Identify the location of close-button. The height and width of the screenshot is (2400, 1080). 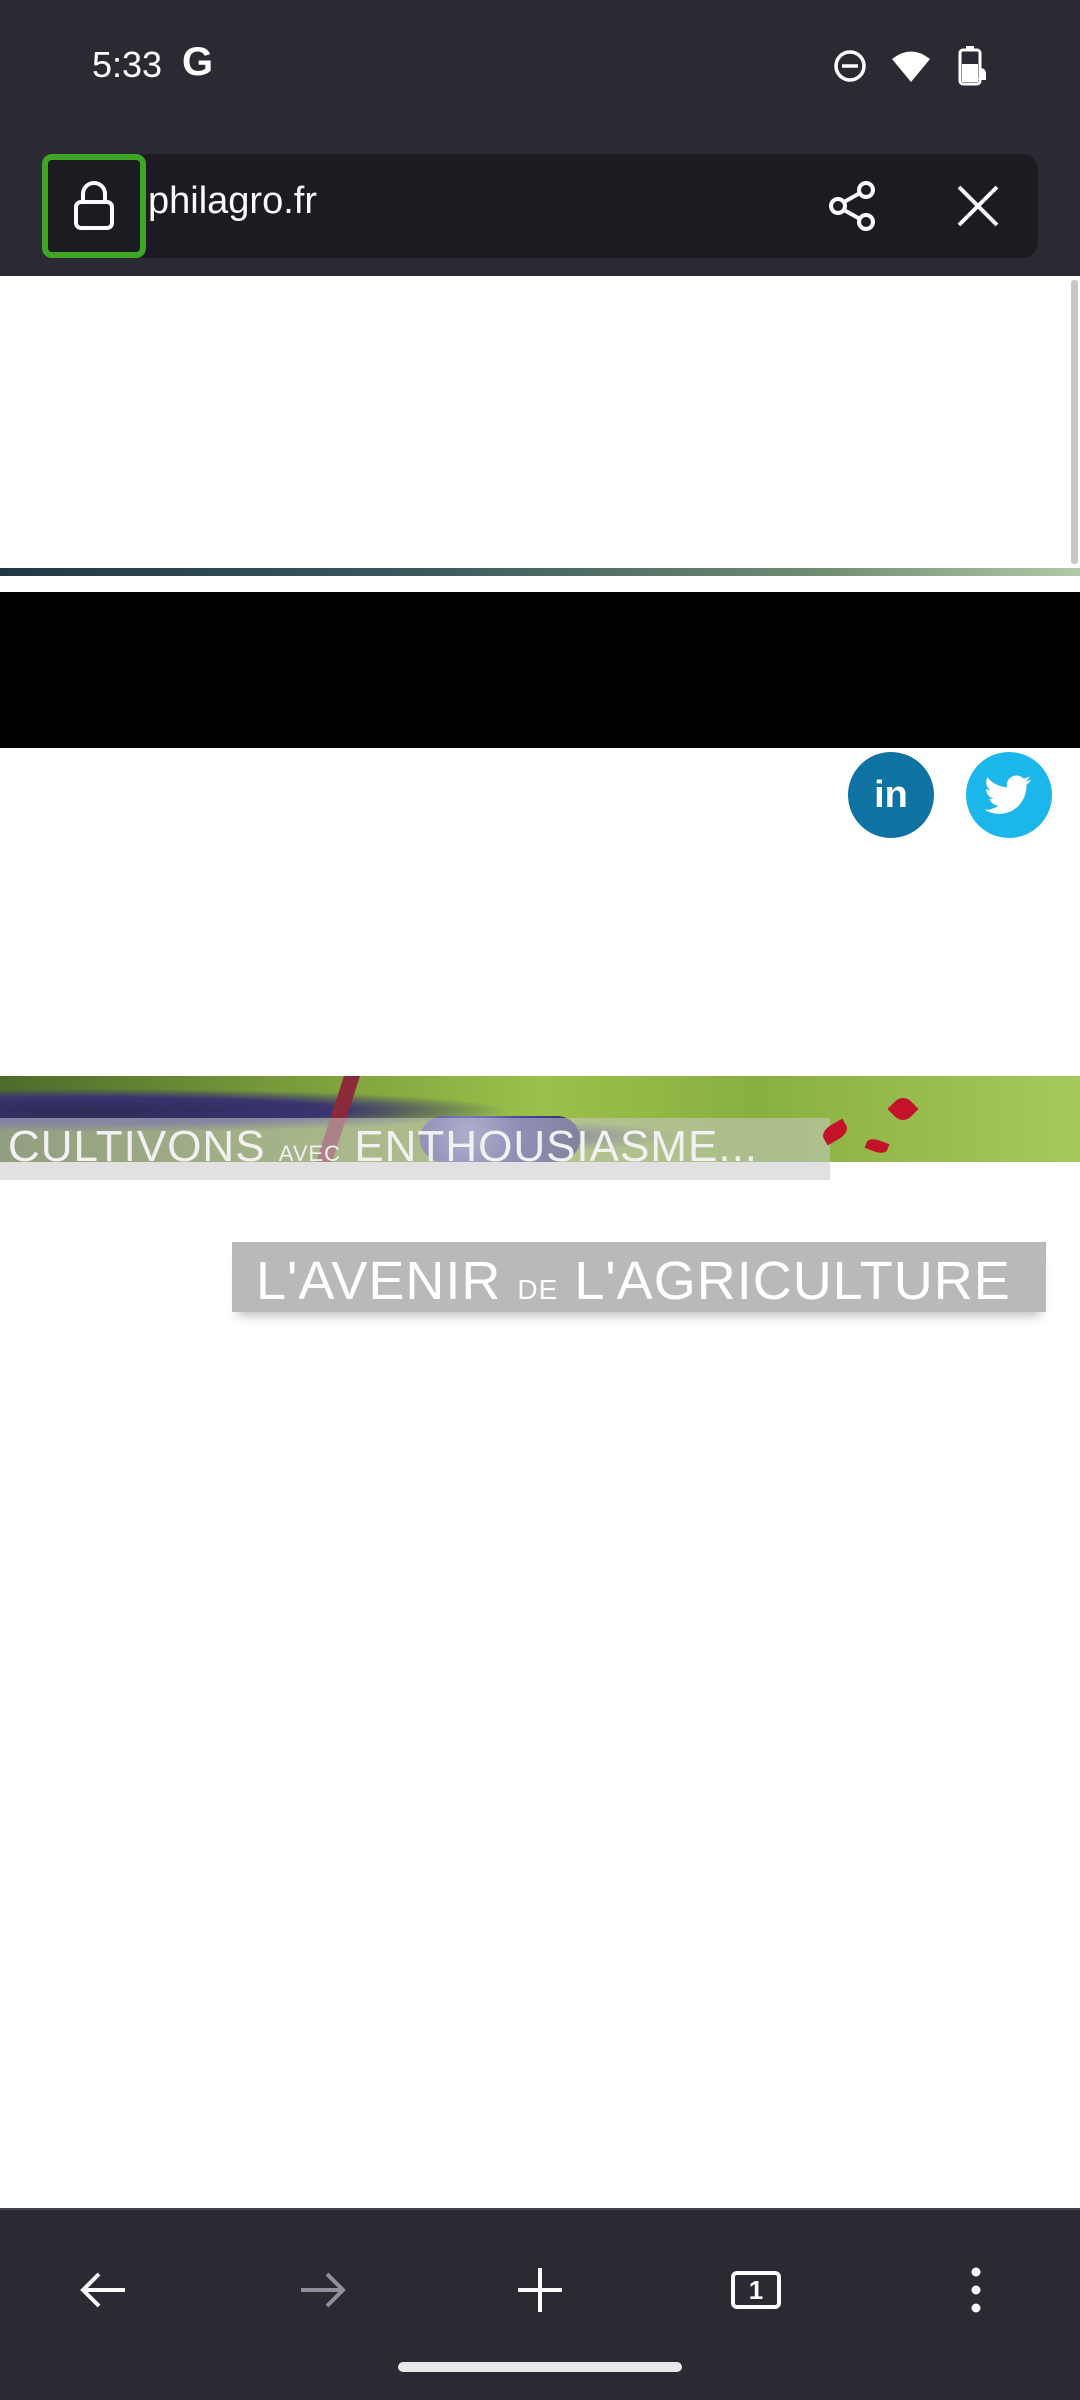
(978, 206).